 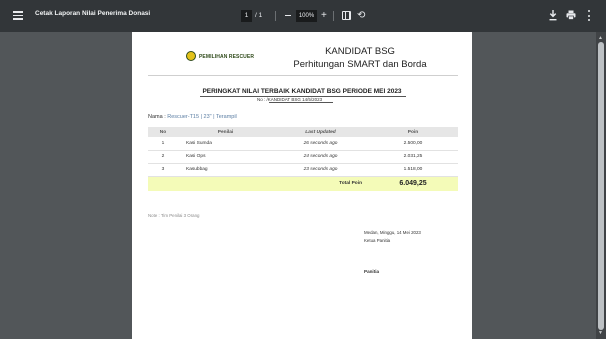 What do you see at coordinates (306, 16) in the screenshot?
I see `zoom-level-input: 100%` at bounding box center [306, 16].